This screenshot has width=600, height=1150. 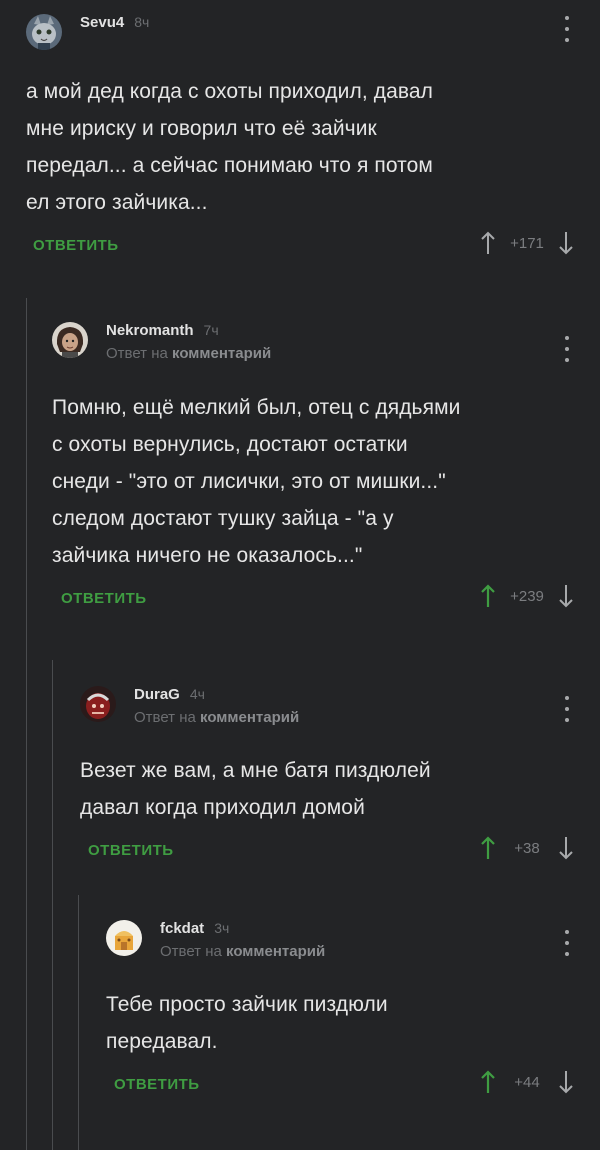 What do you see at coordinates (102, 22) in the screenshot?
I see `username: Sevu4` at bounding box center [102, 22].